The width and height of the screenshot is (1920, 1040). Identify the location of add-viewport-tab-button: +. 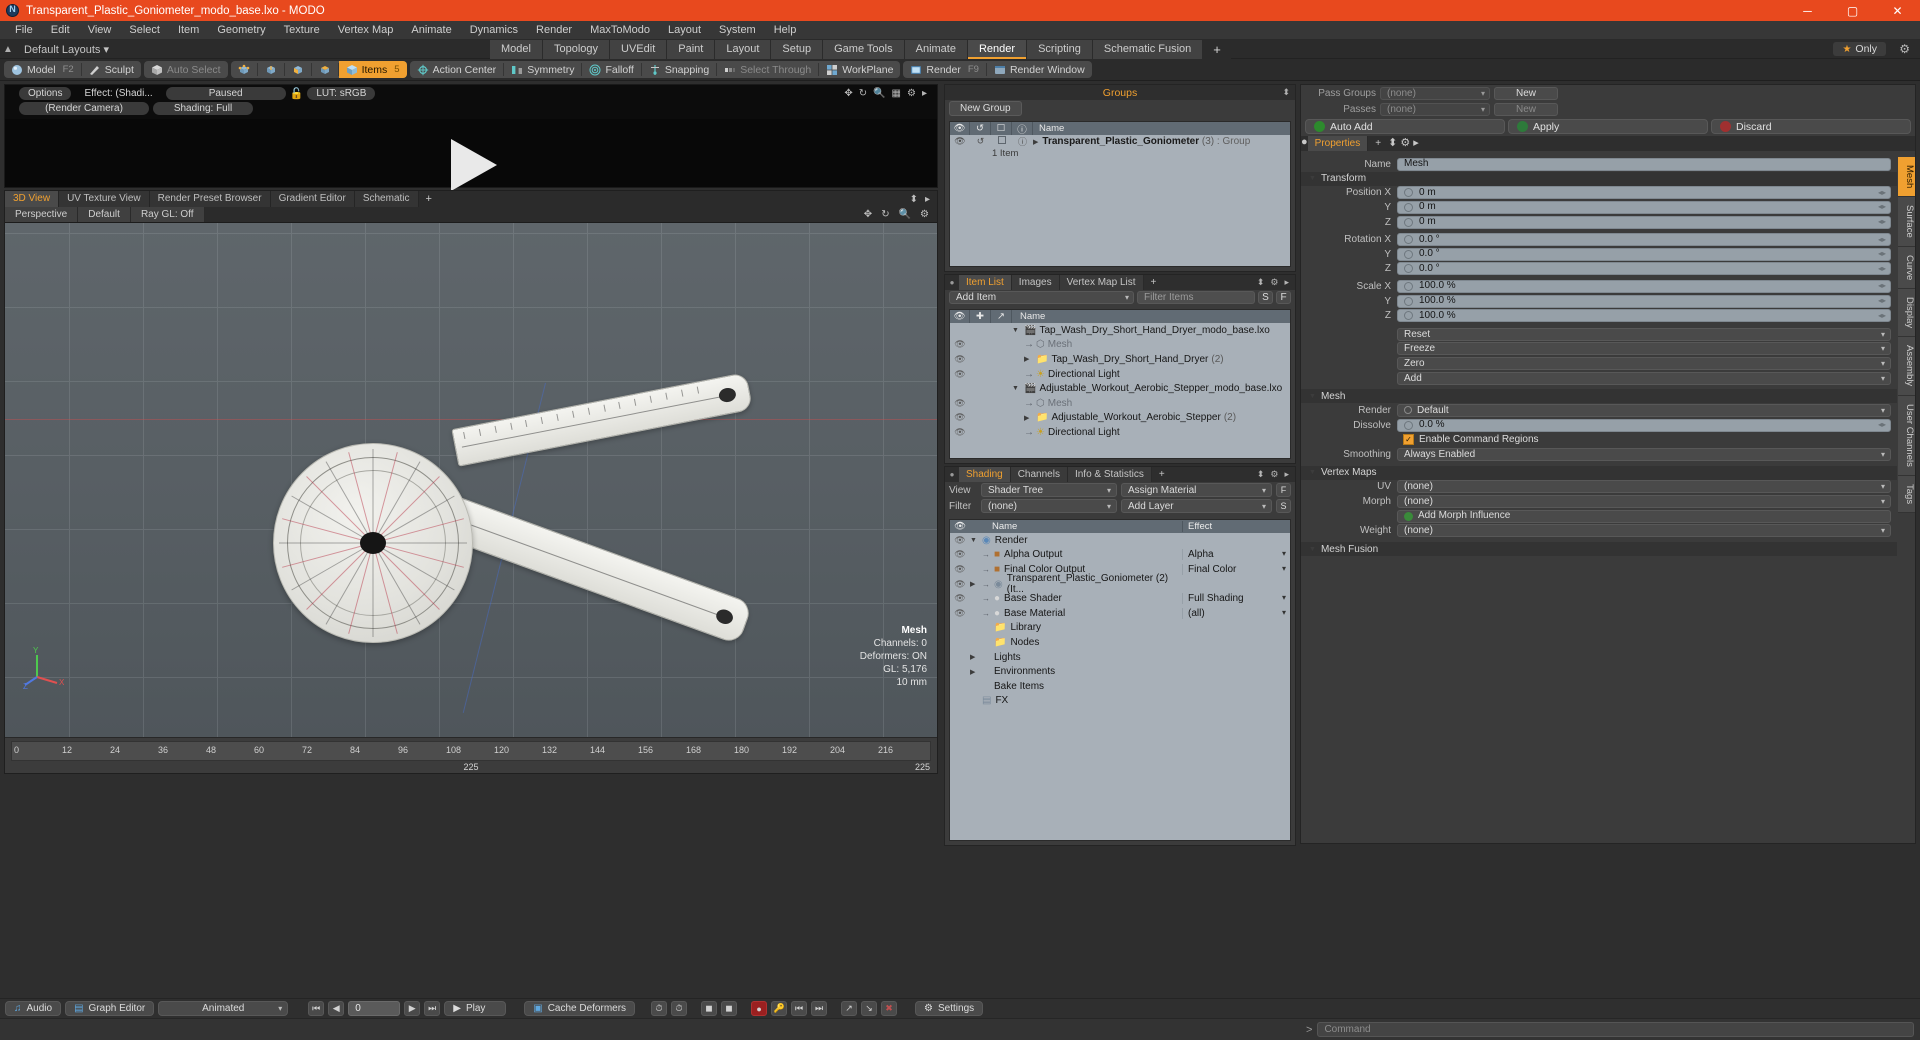
(429, 199).